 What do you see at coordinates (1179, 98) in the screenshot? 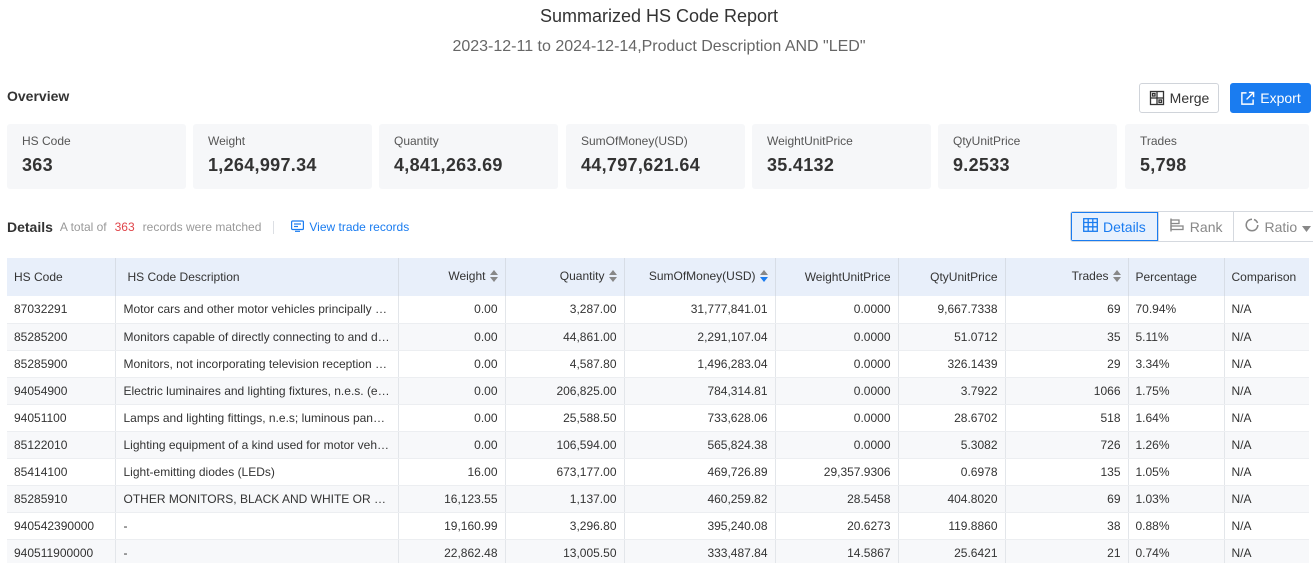
I see `merge-button: Merge` at bounding box center [1179, 98].